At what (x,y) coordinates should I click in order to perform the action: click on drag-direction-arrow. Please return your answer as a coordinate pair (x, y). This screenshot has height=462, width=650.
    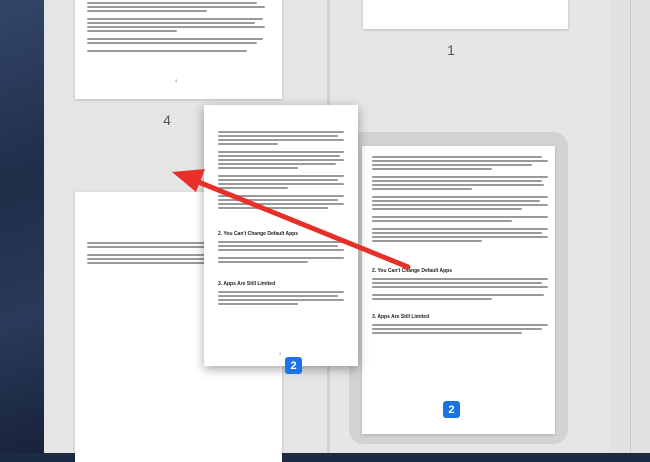
    Looking at the image, I should click on (291, 219).